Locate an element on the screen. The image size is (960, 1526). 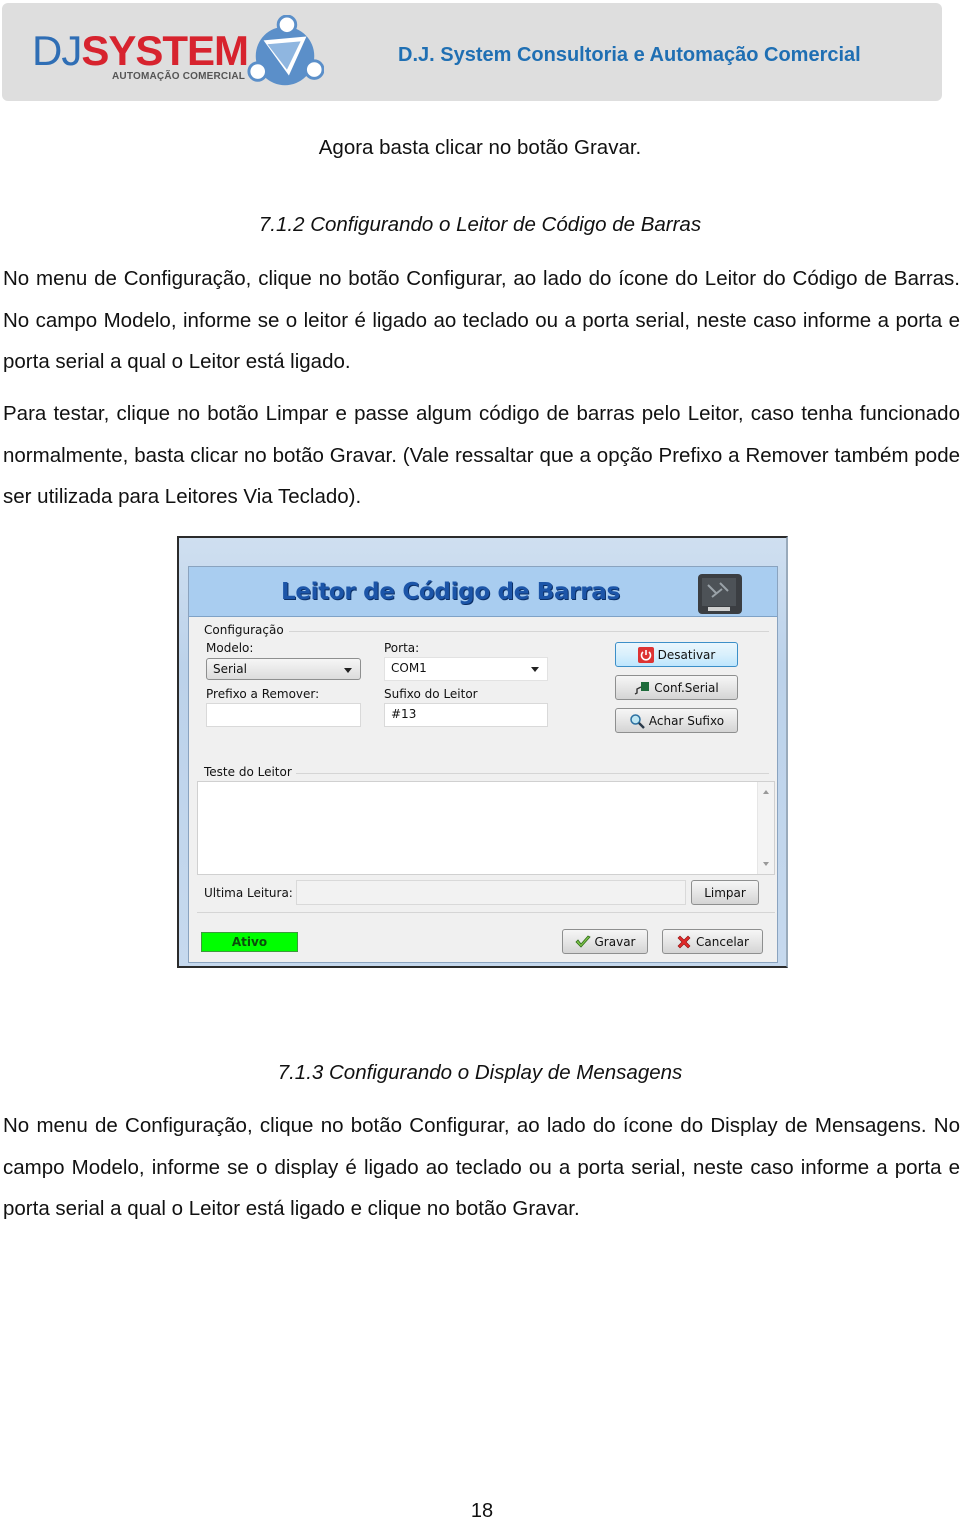
modelo-select: Serial is located at coordinates (283, 669).